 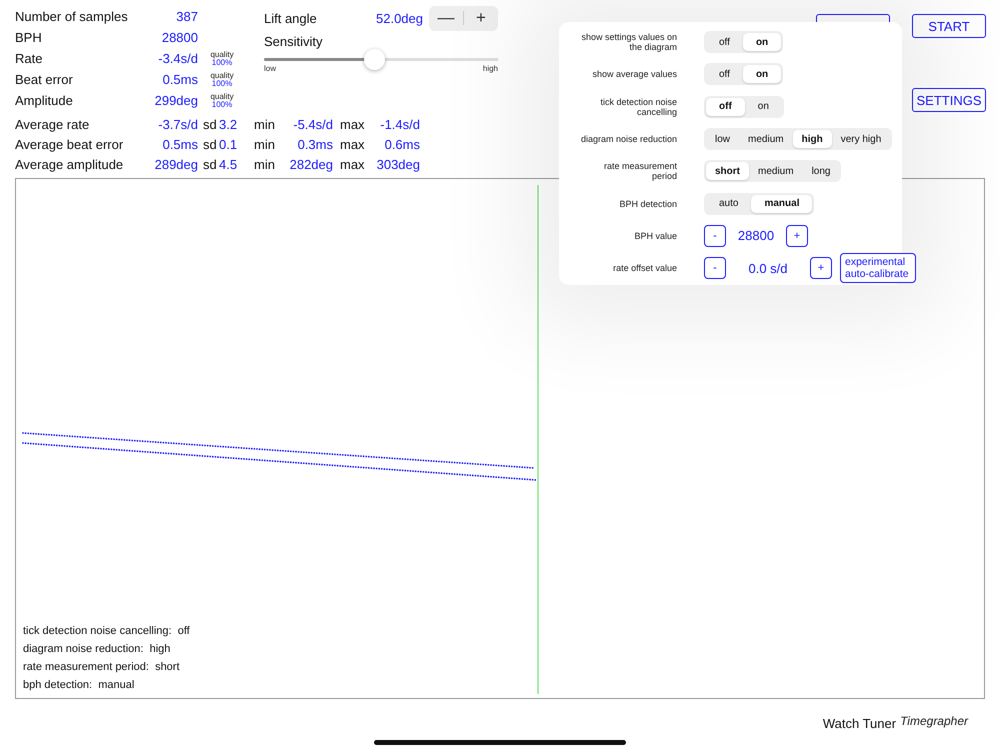 What do you see at coordinates (934, 721) in the screenshot?
I see `app-subtitle: Timegrapher` at bounding box center [934, 721].